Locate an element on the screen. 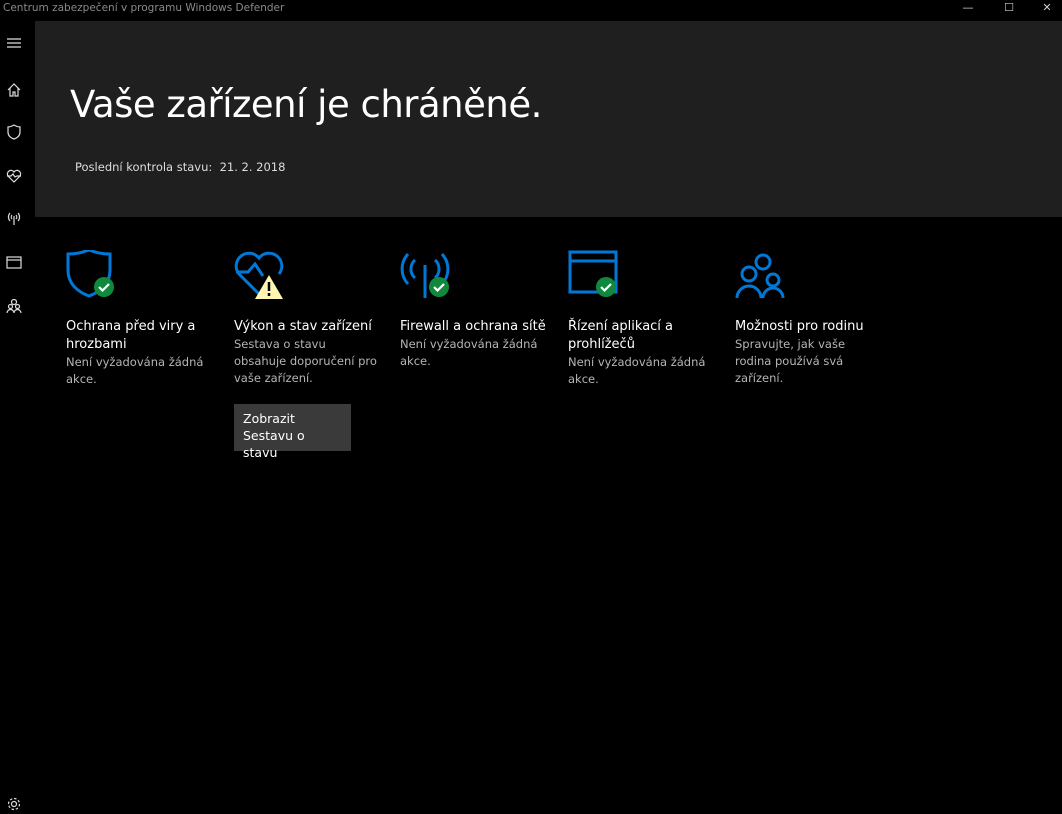 Image resolution: width=1062 pixels, height=814 pixels. home-icon is located at coordinates (14, 90).